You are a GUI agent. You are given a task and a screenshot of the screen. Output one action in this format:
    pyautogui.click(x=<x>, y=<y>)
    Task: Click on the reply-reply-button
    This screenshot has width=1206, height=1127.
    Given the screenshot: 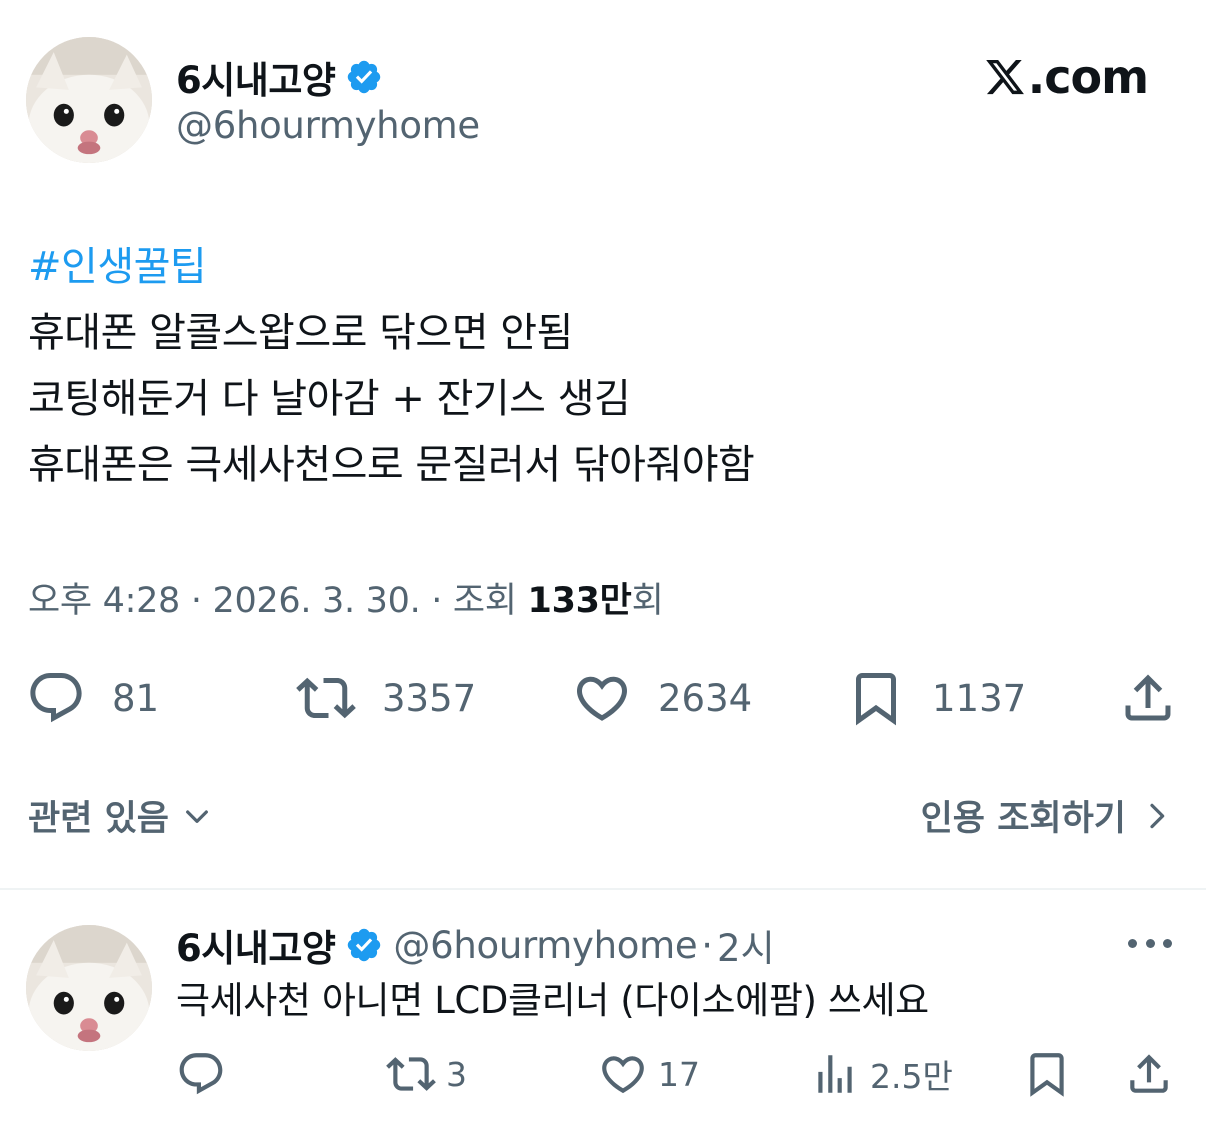 What is the action you would take?
    pyautogui.click(x=201, y=1074)
    